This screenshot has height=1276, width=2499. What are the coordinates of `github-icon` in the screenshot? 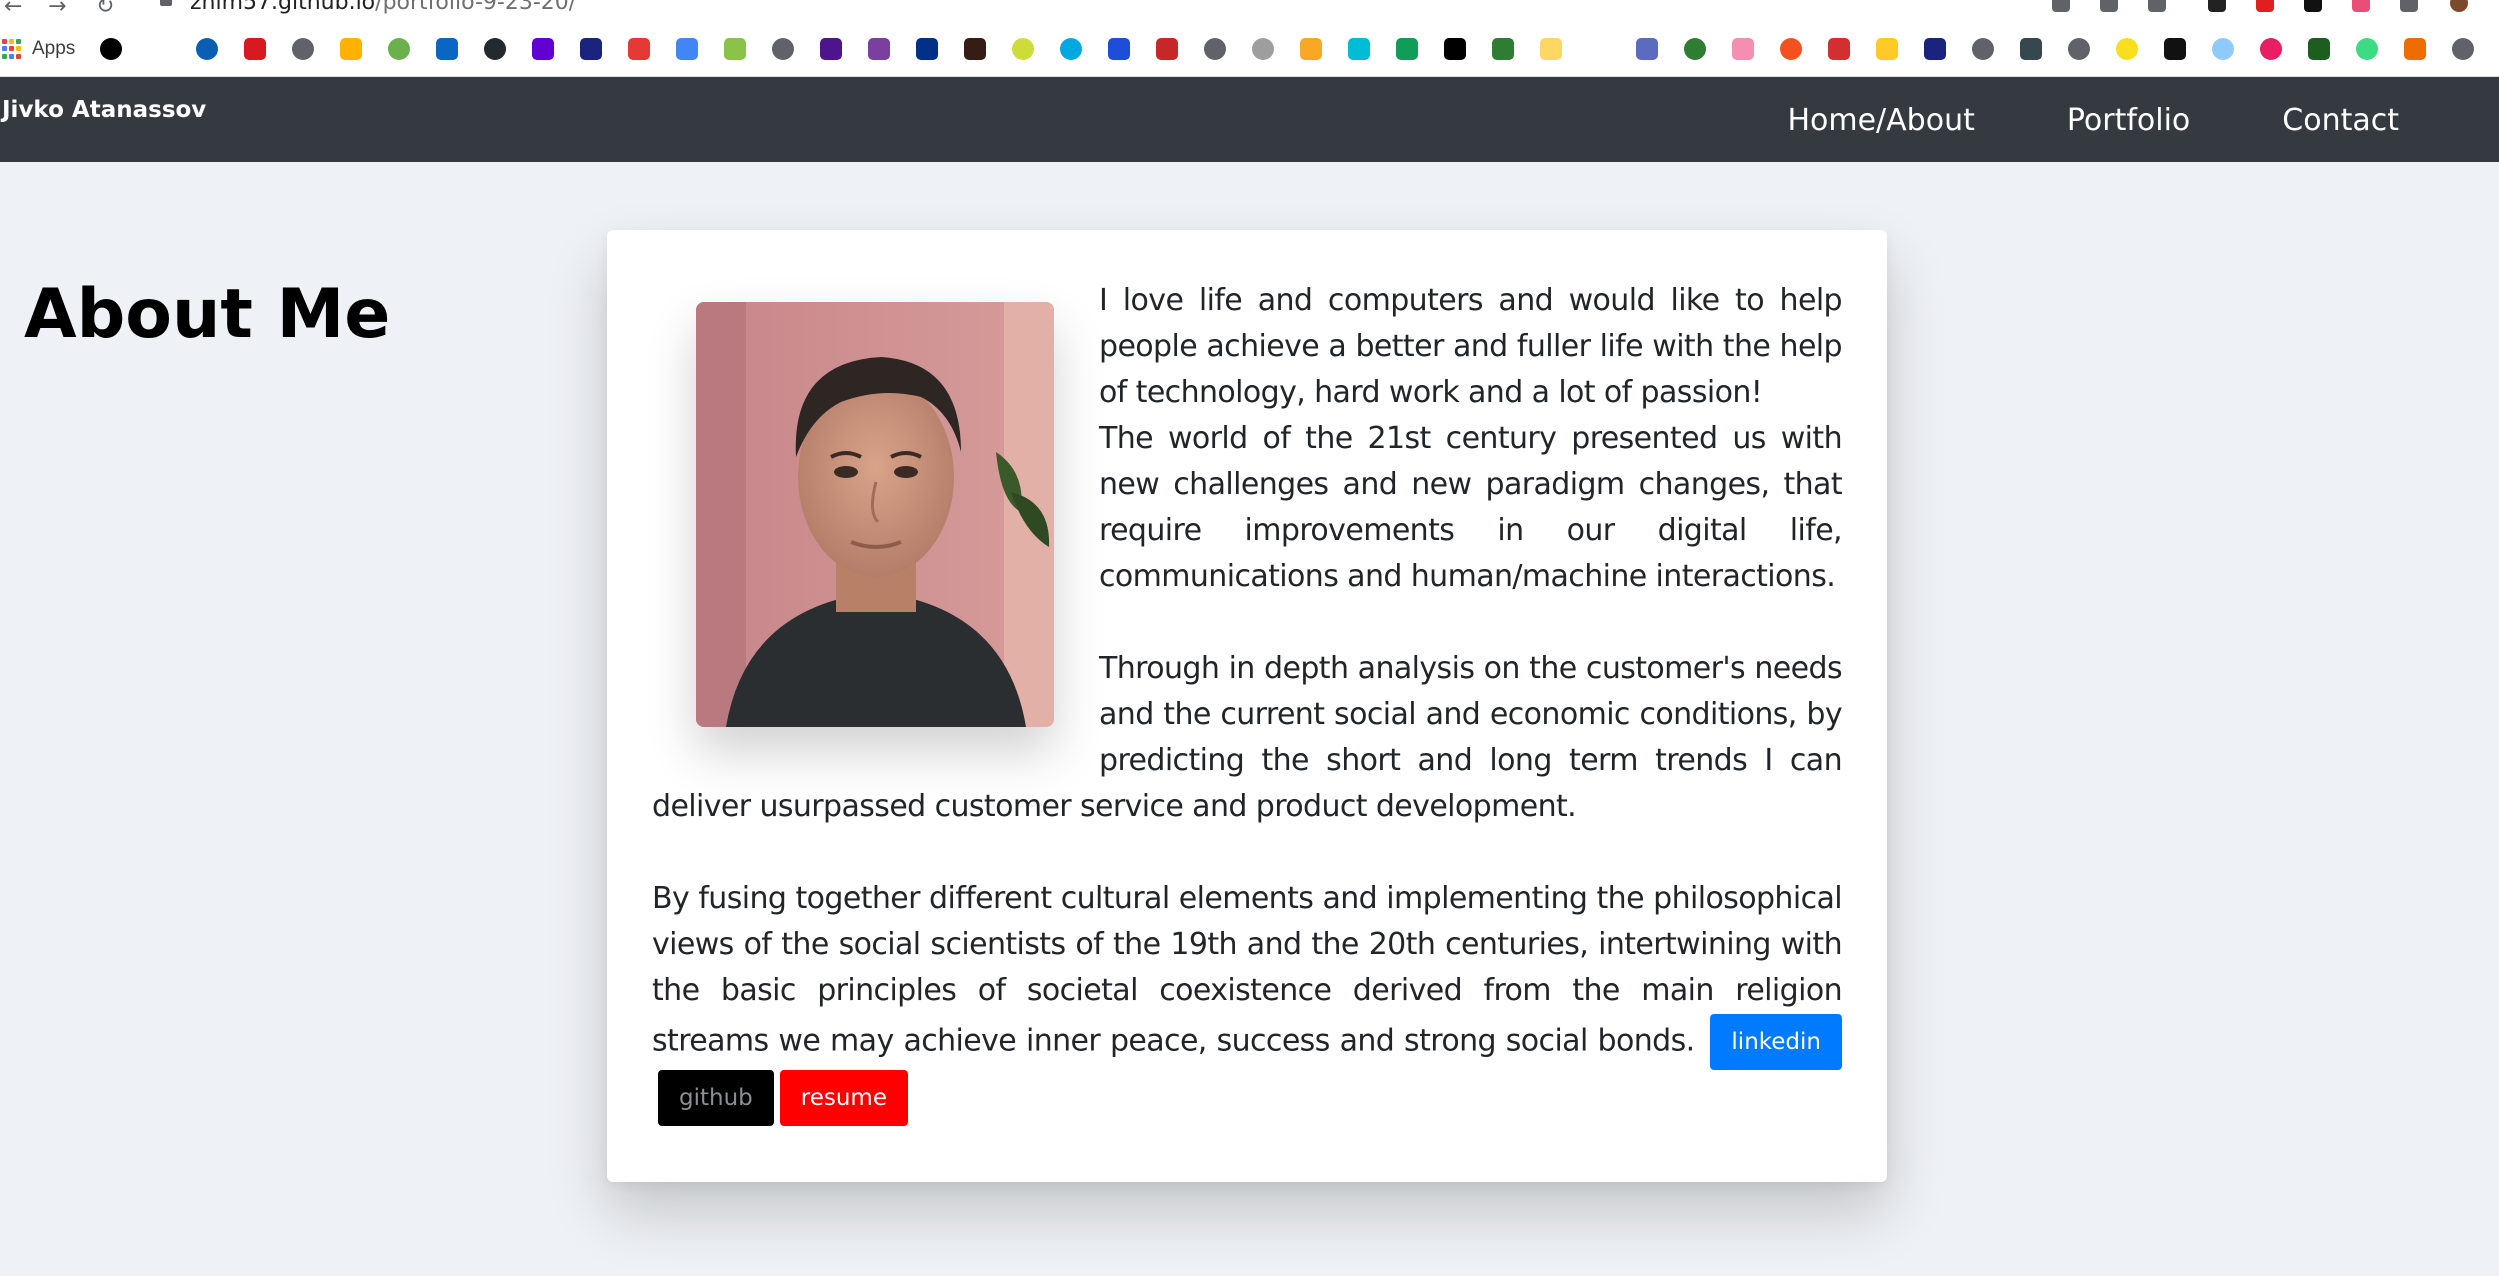 It's located at (495, 49).